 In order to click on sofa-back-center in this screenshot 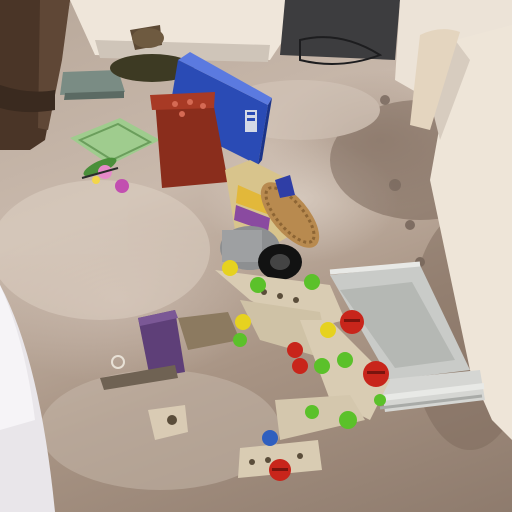, I will do `click(180, 31)`.